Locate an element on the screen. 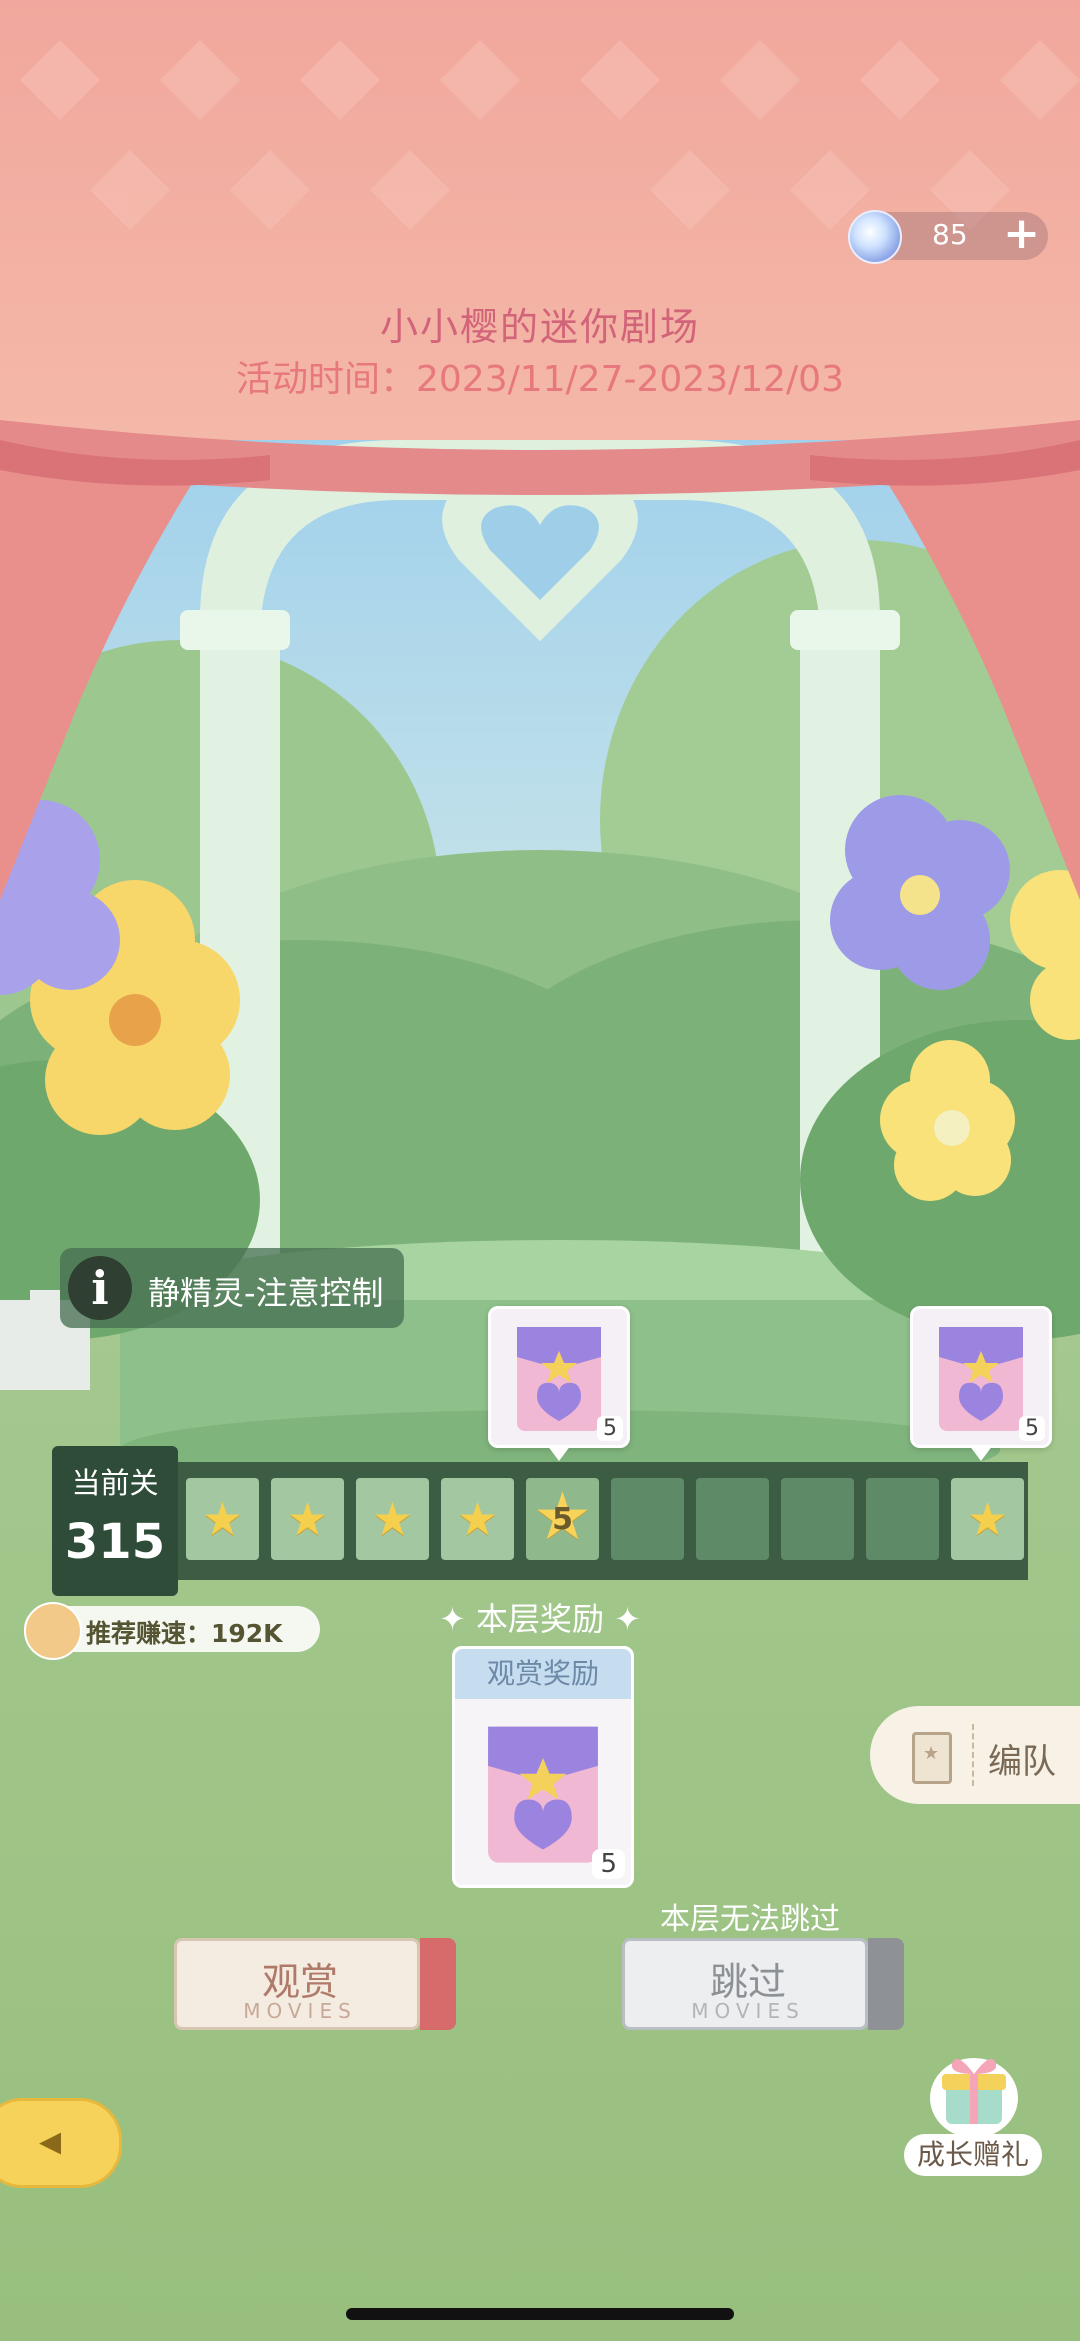  crystal-gem-icon is located at coordinates (875, 237).